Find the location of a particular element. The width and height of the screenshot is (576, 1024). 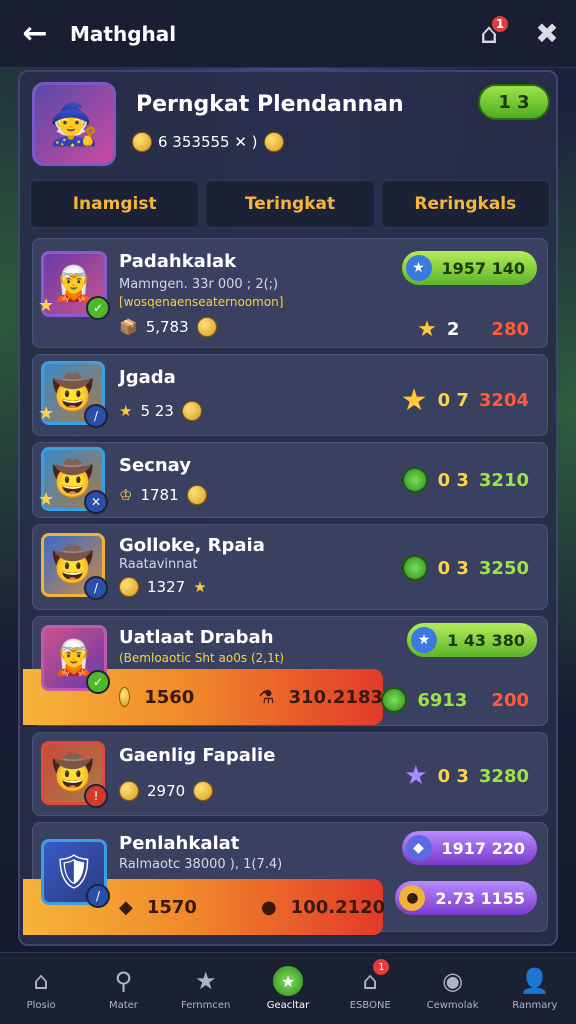

home-icon: ⌂ is located at coordinates (41, 981).